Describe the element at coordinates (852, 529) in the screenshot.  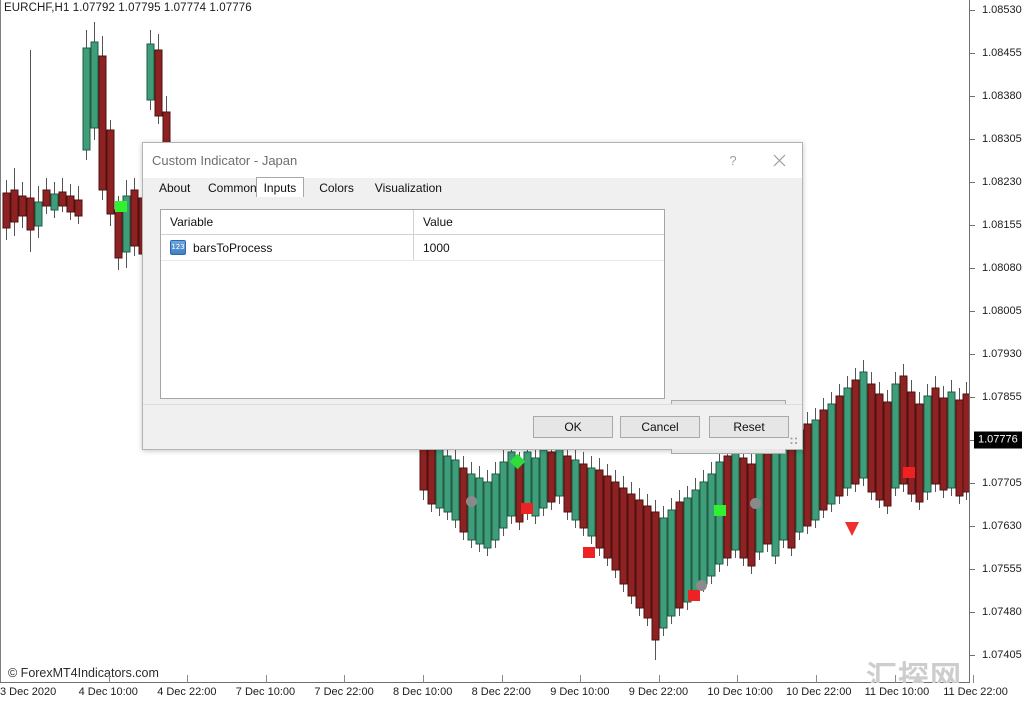
I see `sell-marker-arrow` at that location.